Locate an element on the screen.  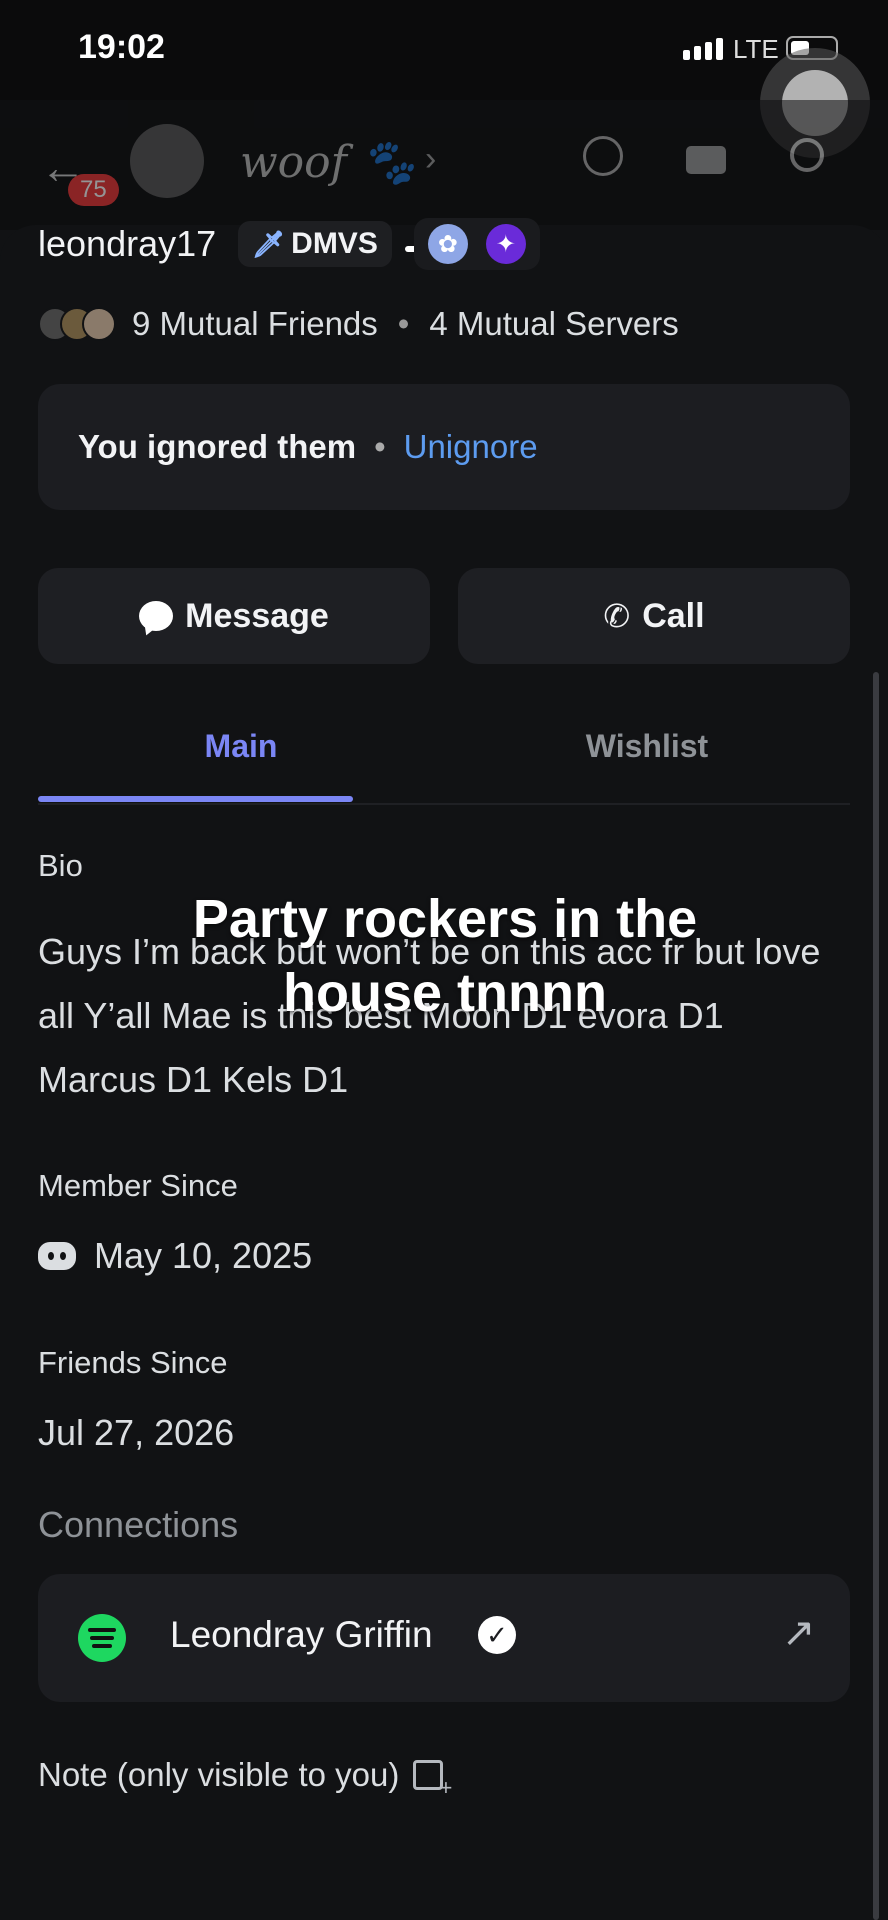
member-since-label: Member Since is located at coordinates (138, 1185).